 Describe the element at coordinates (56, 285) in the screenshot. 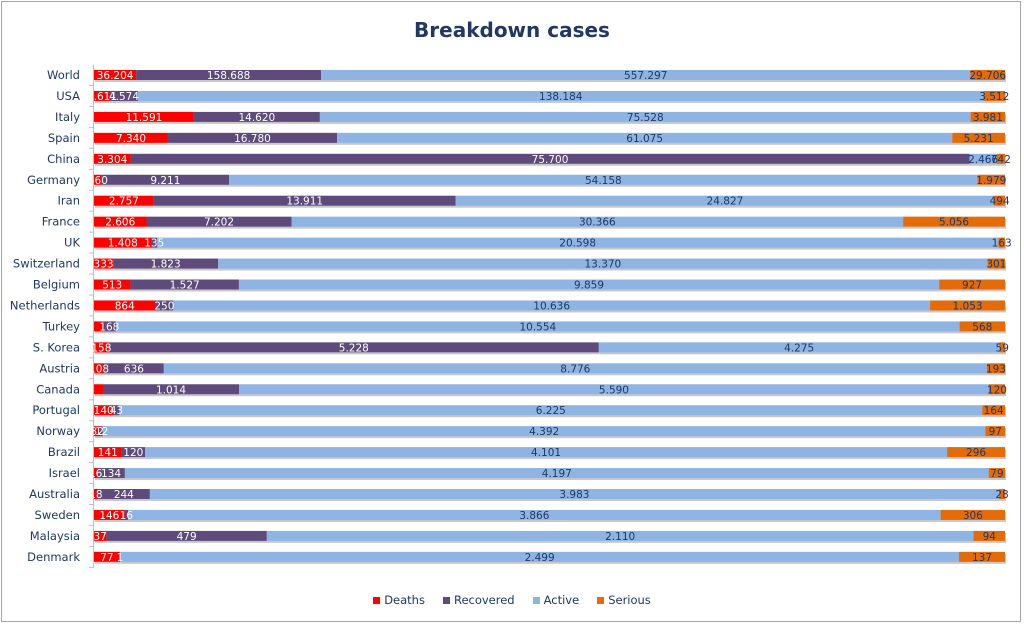

I see `category-label: Belgium` at that location.